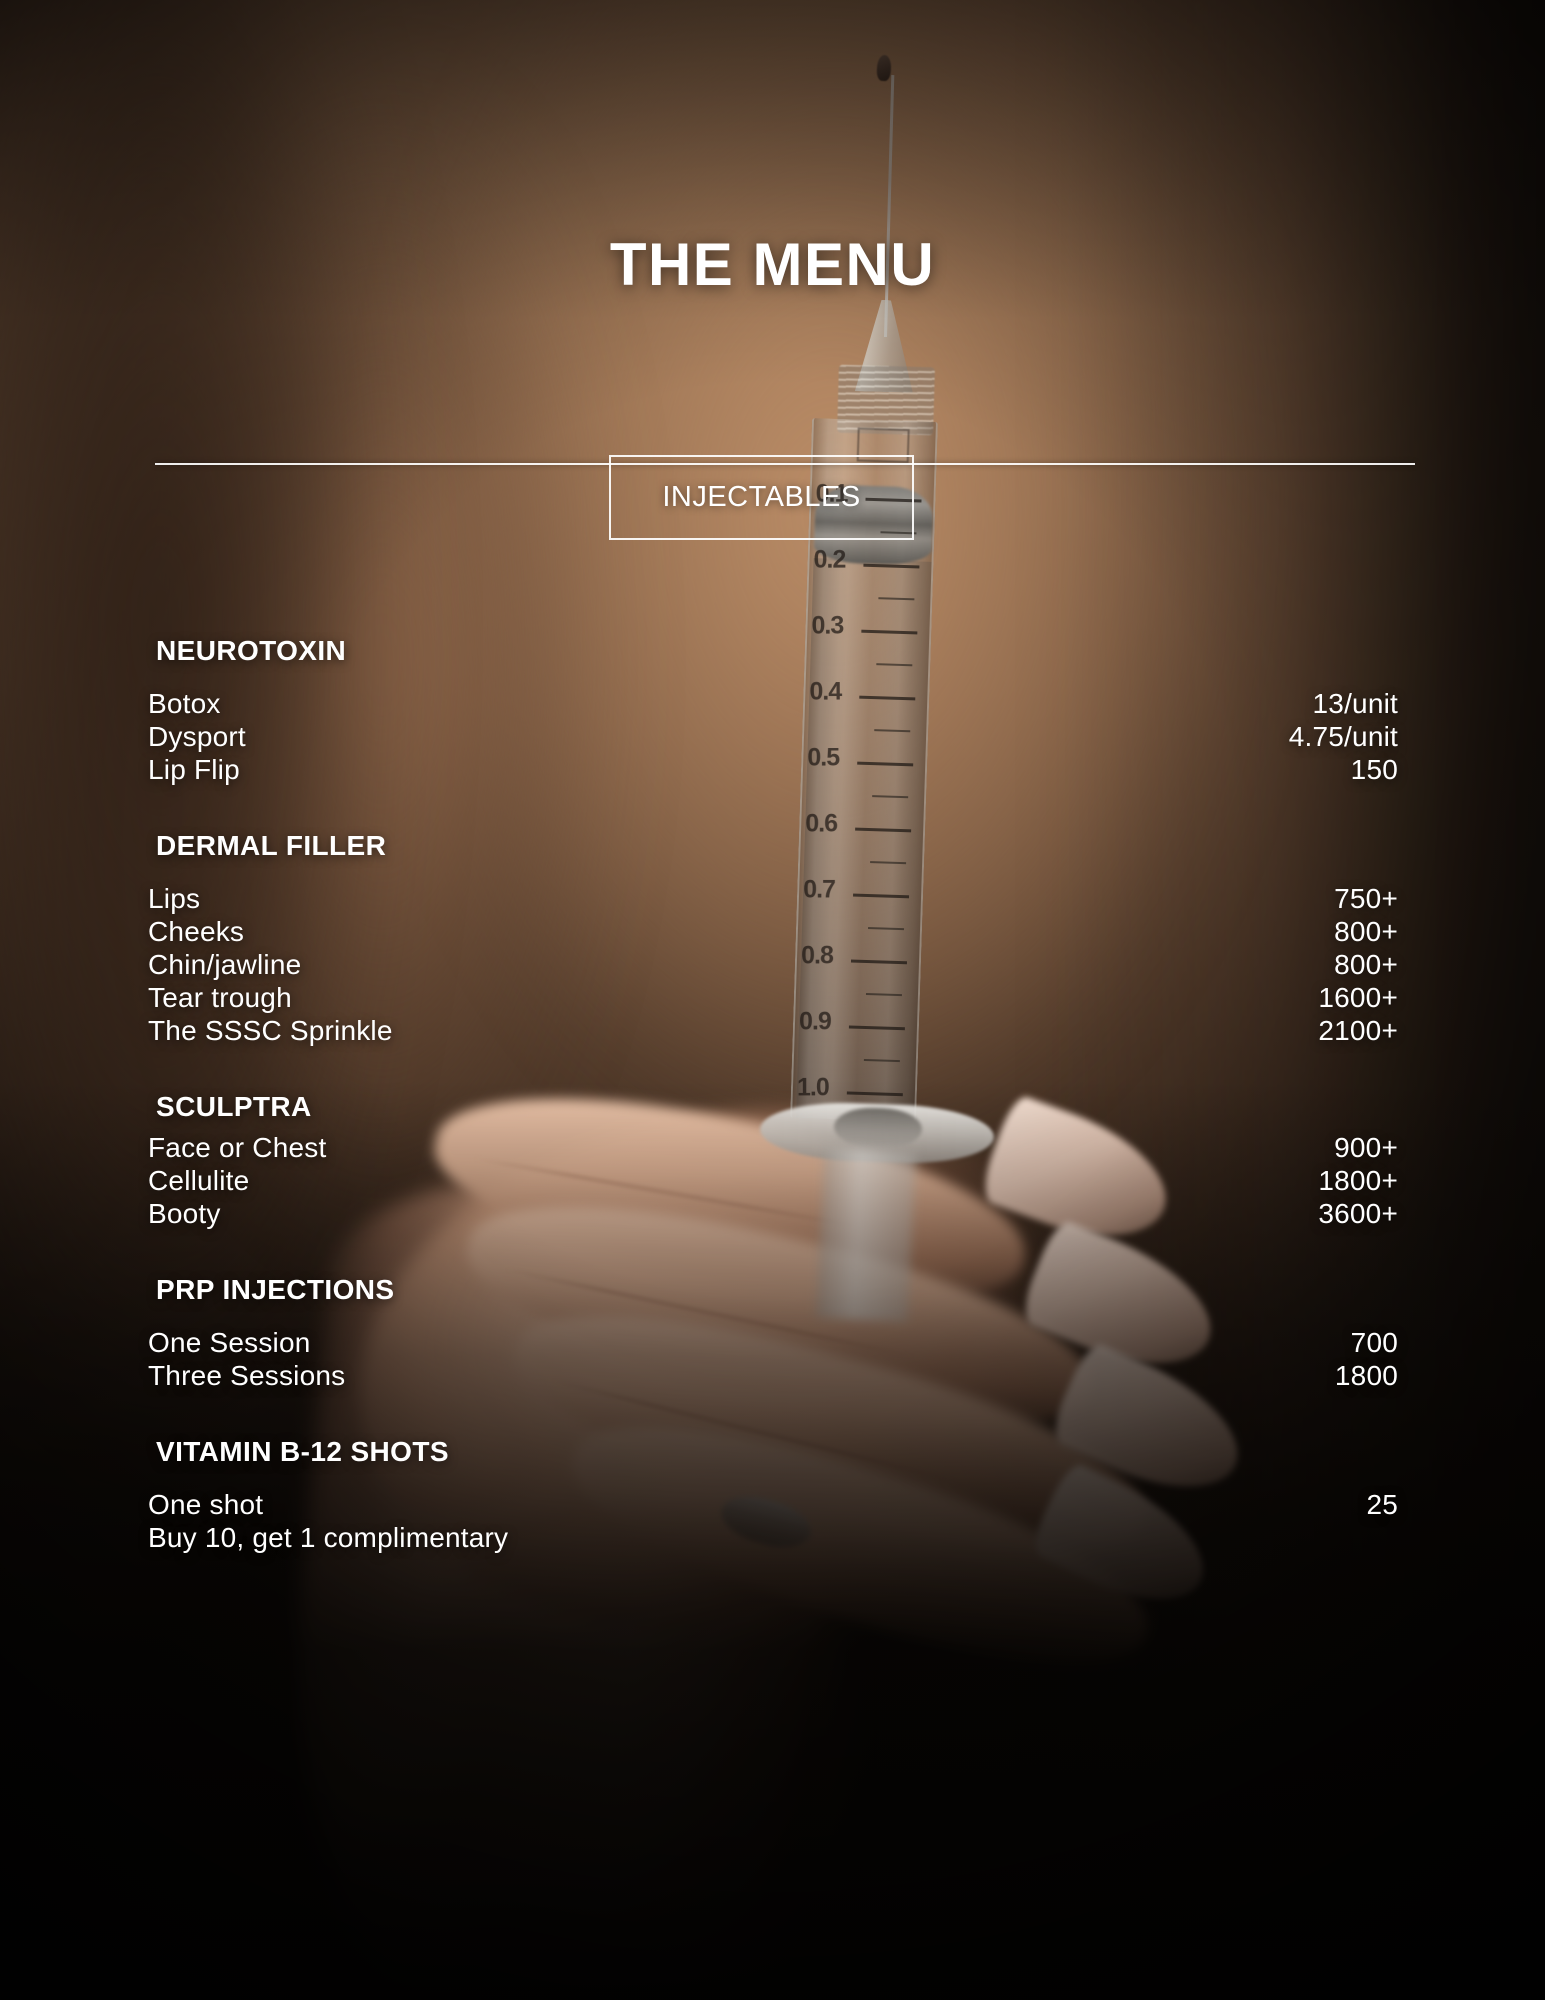  I want to click on menu-item-row: The SSSC Sprinkle 2100+, so click(773, 1030).